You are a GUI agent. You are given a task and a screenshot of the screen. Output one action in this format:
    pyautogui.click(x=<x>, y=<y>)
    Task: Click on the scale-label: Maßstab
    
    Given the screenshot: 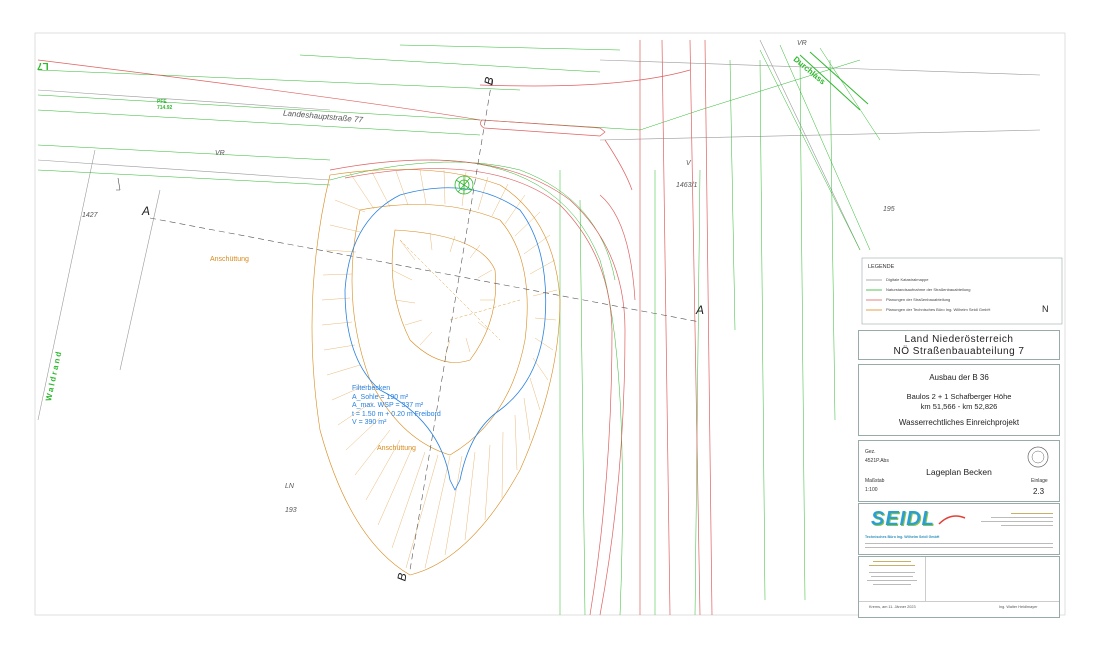 What is the action you would take?
    pyautogui.click(x=875, y=481)
    